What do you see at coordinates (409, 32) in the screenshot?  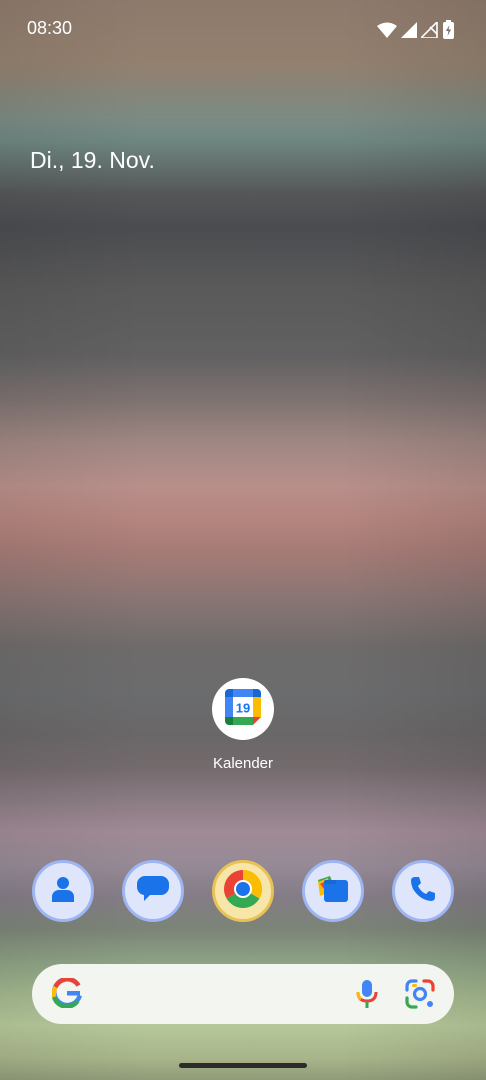 I see `signal-icon` at bounding box center [409, 32].